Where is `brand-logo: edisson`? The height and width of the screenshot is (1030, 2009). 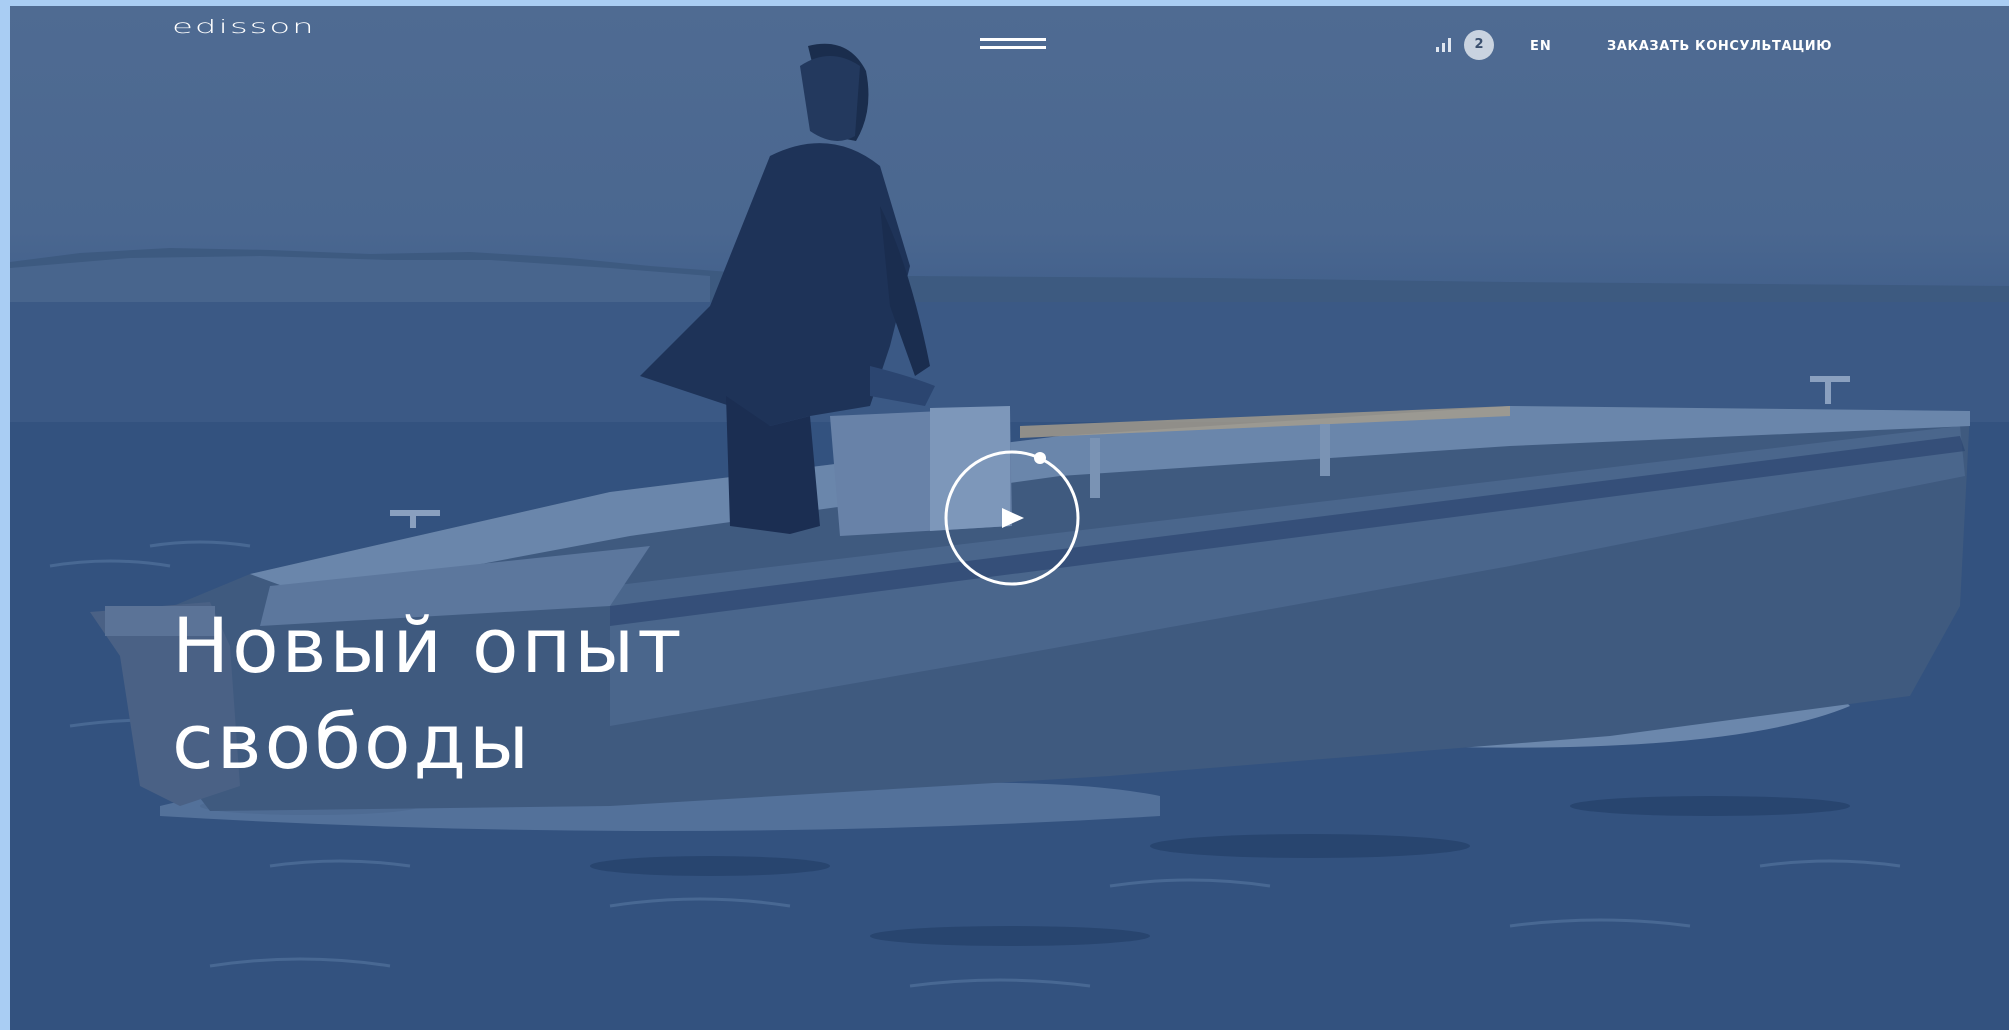 brand-logo: edisson is located at coordinates (244, 27).